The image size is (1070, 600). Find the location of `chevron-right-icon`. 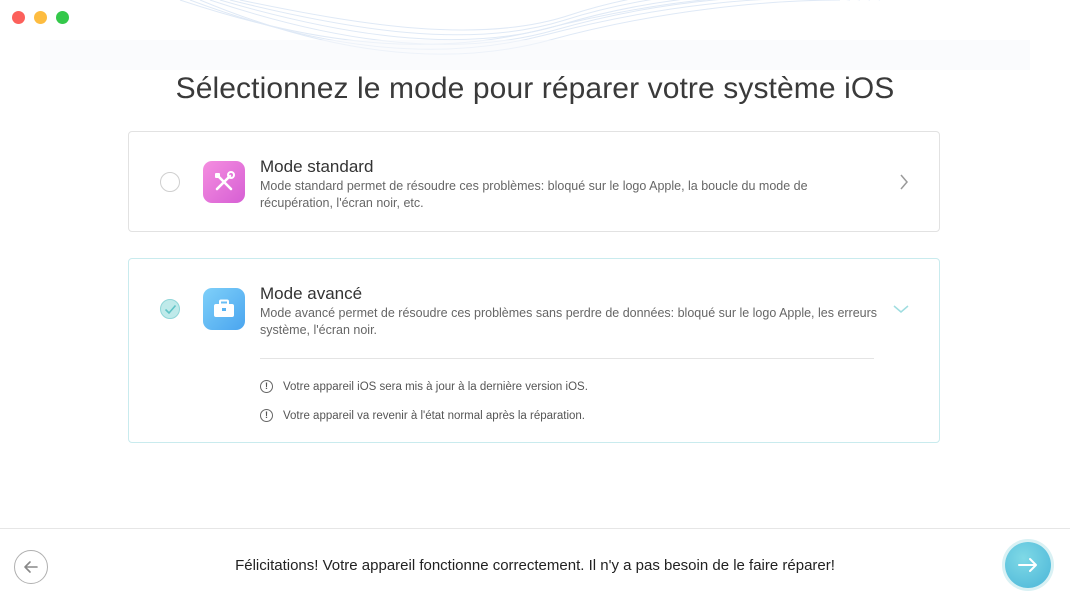

chevron-right-icon is located at coordinates (904, 184).